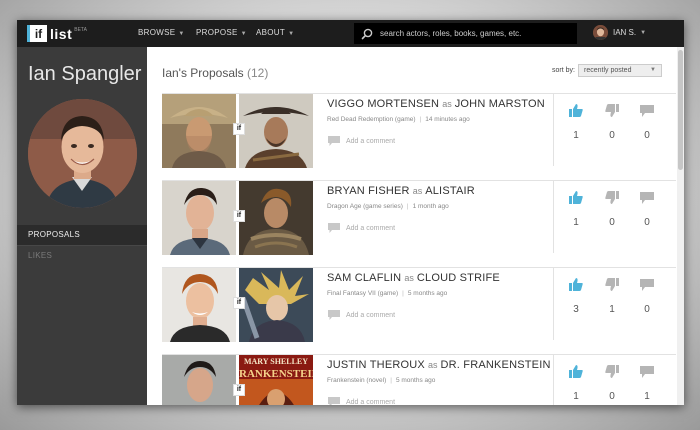 The height and width of the screenshot is (430, 700). I want to click on sort-dropdown: recently posted ▼, so click(620, 70).